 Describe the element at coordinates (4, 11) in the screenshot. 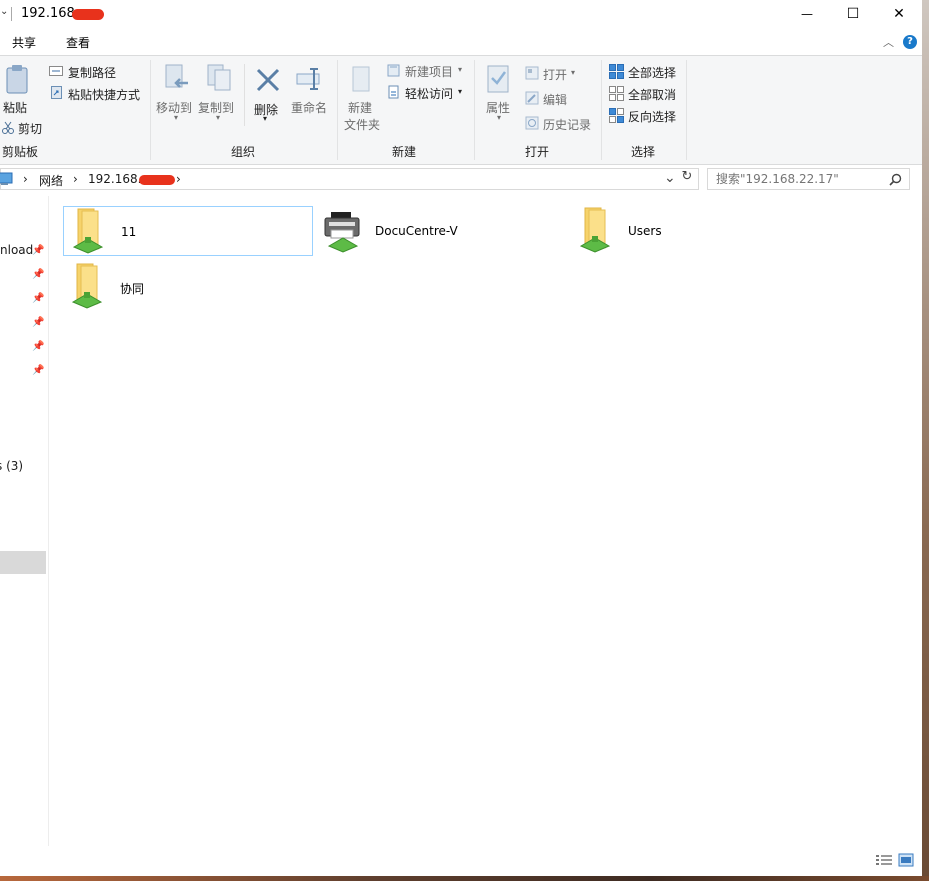

I see `quick-access-dropdown: ⌄` at that location.